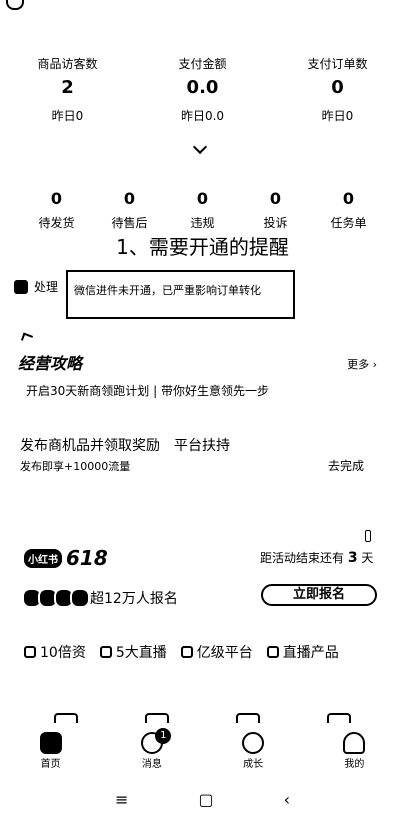 The width and height of the screenshot is (405, 820). I want to click on order-status-row: 0 待发货 0 待售后 0 违规 0 投诉 0 任务单, so click(202, 212).